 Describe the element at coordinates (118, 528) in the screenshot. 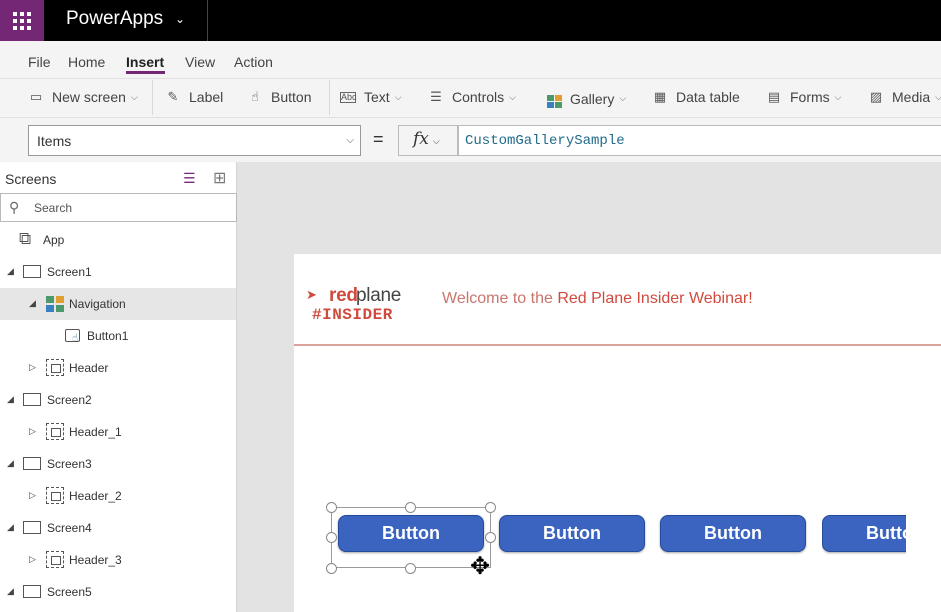

I see `tree-item-screen4: ◢ Screen4` at that location.